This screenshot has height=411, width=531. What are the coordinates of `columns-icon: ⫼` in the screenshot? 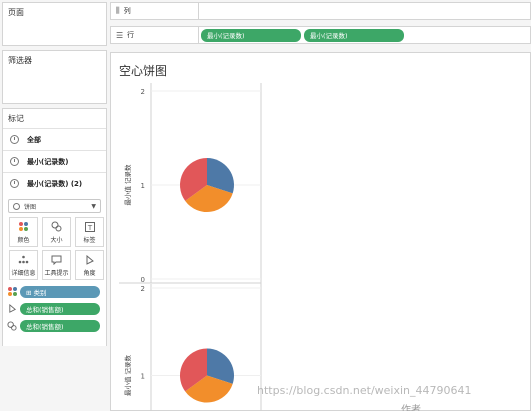 It's located at (118, 10).